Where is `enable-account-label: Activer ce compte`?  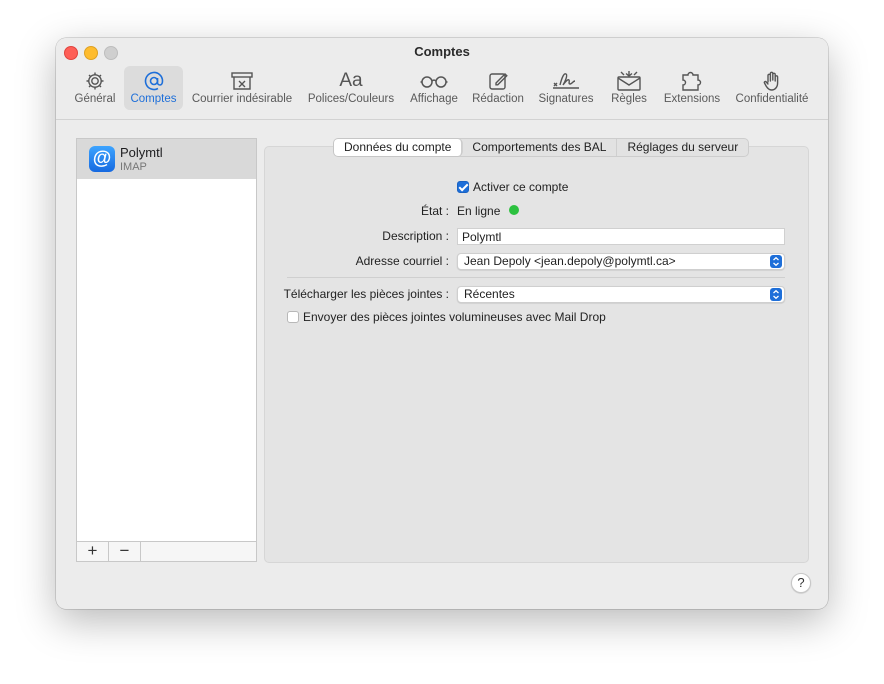 enable-account-label: Activer ce compte is located at coordinates (521, 187).